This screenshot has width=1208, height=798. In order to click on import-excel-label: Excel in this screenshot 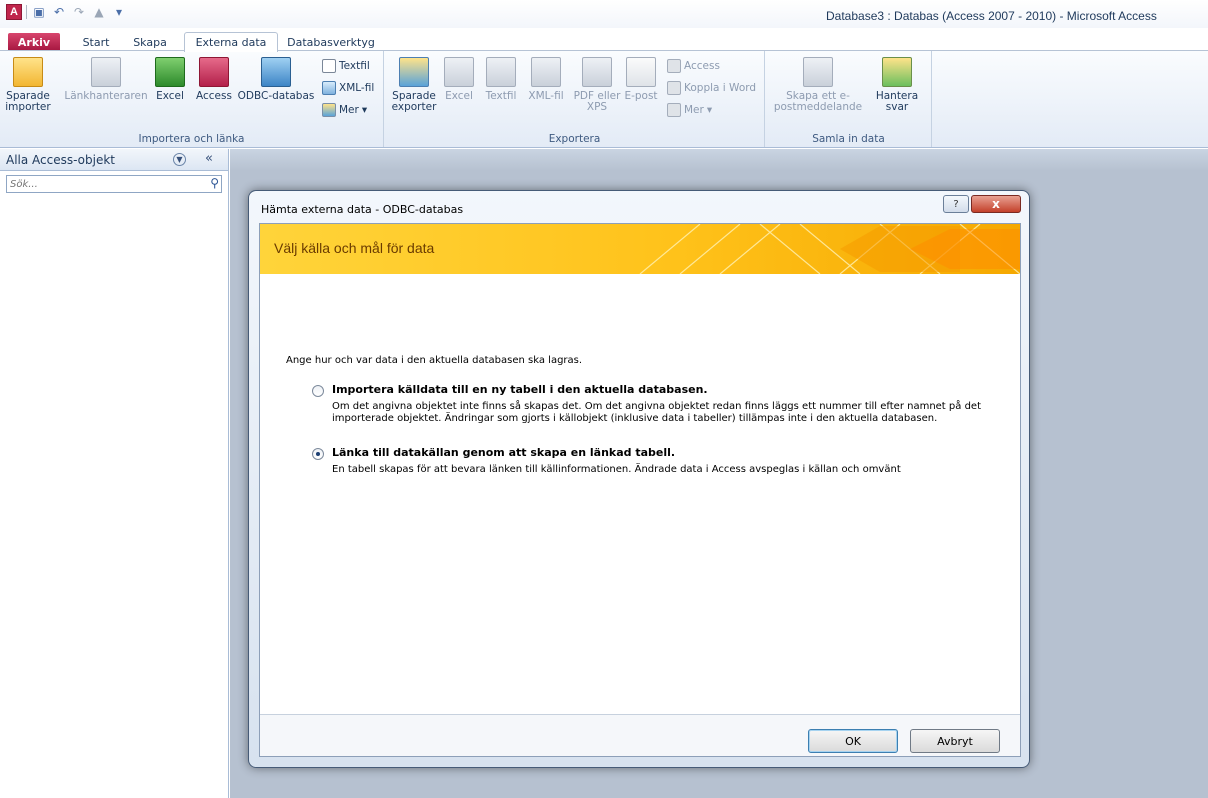, I will do `click(170, 96)`.